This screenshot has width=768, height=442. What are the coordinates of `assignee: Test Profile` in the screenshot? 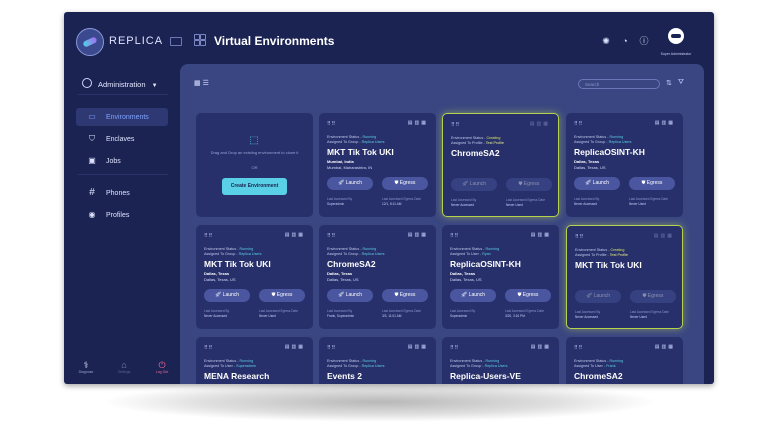 It's located at (494, 143).